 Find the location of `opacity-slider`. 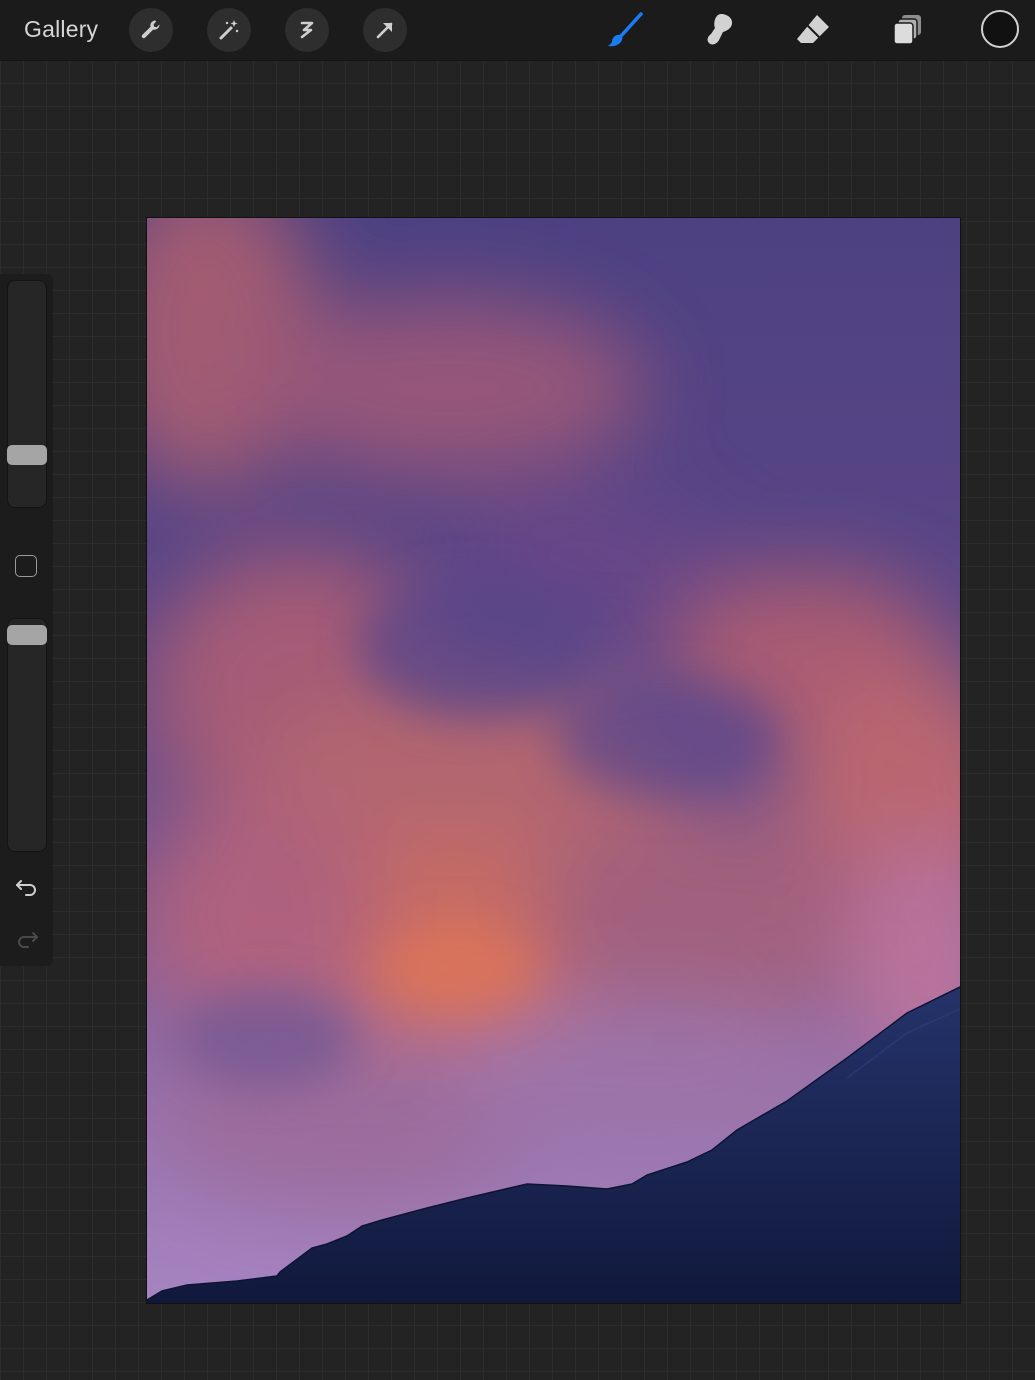

opacity-slider is located at coordinates (27, 735).